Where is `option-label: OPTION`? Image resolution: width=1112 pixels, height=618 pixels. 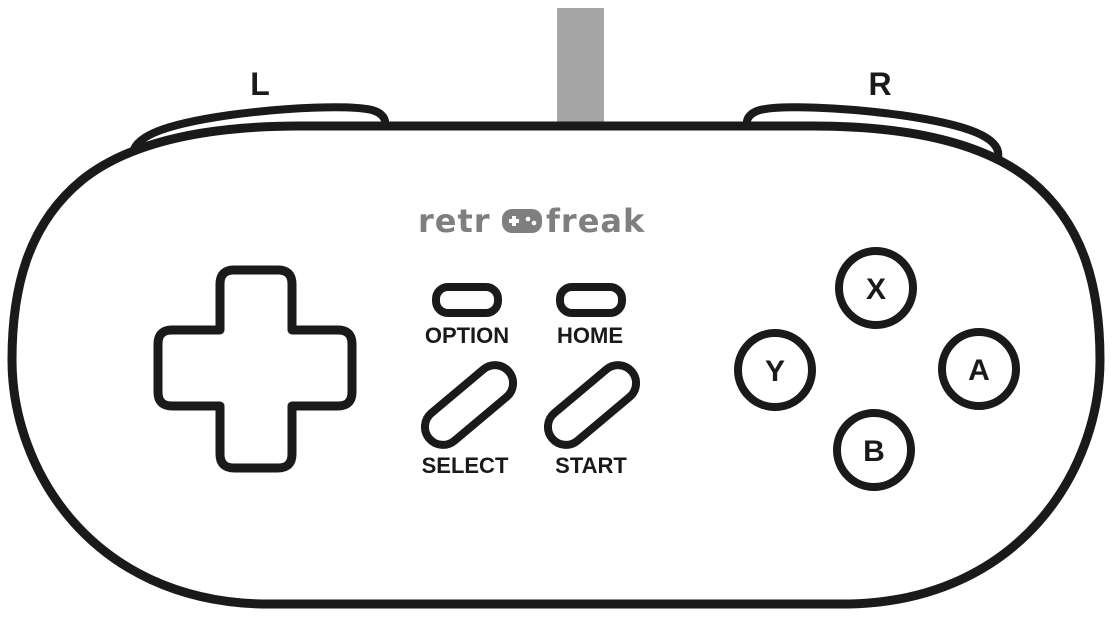 option-label: OPTION is located at coordinates (467, 335).